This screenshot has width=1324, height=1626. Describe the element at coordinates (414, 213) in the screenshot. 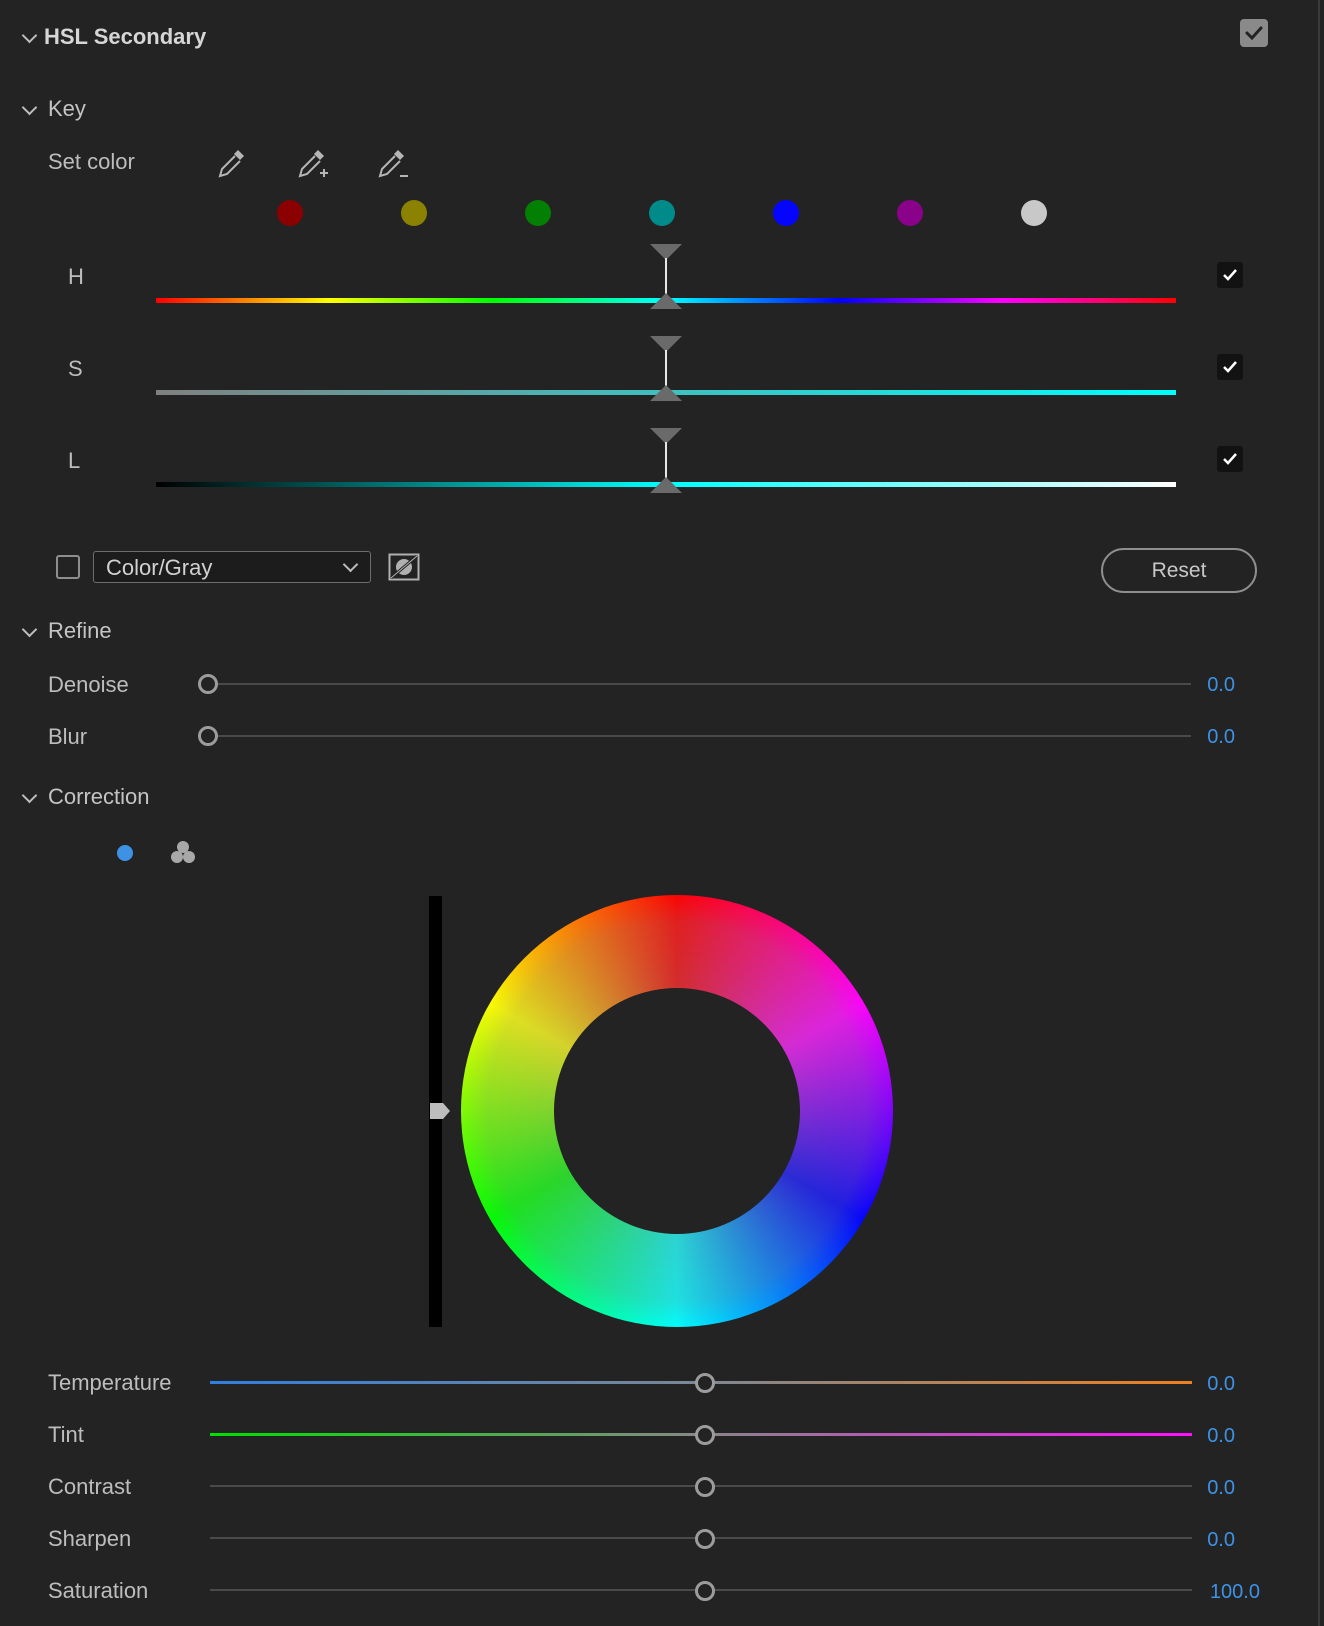

I see `swatch-yellow` at that location.